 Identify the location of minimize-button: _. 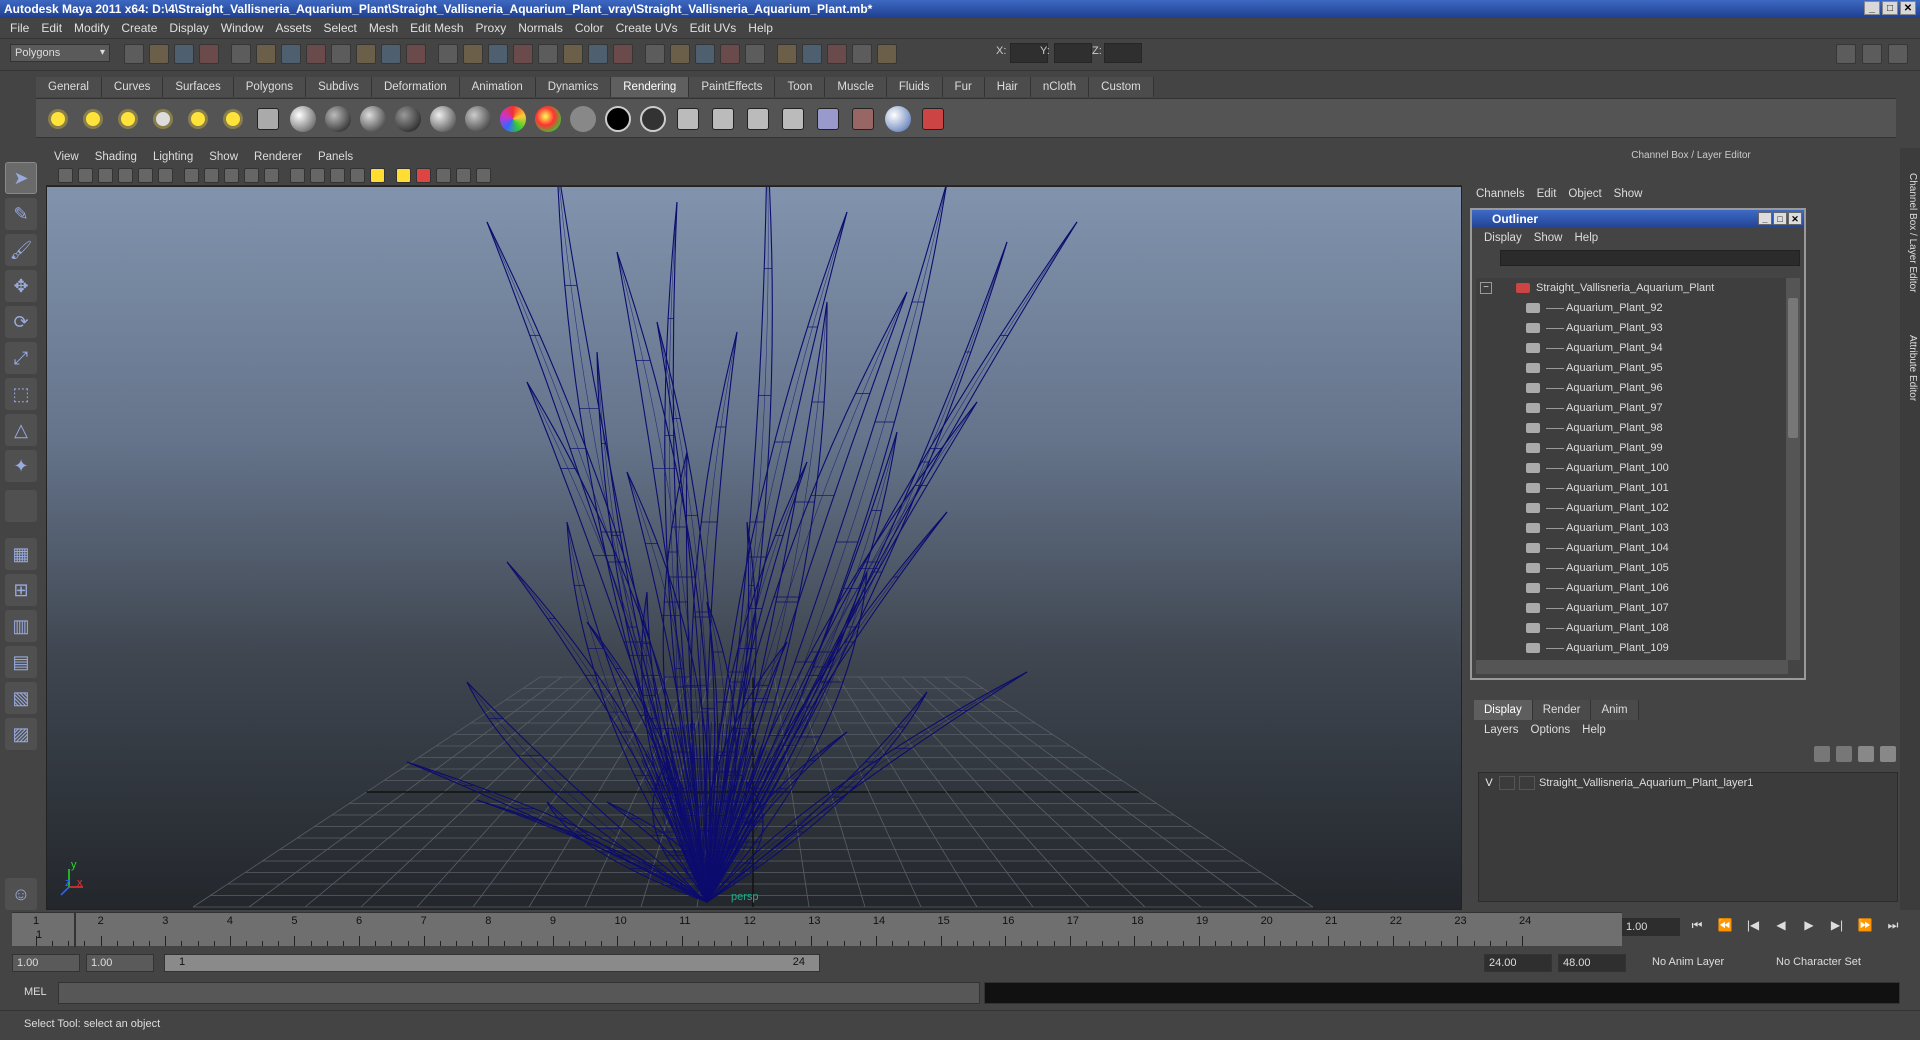
(1872, 8).